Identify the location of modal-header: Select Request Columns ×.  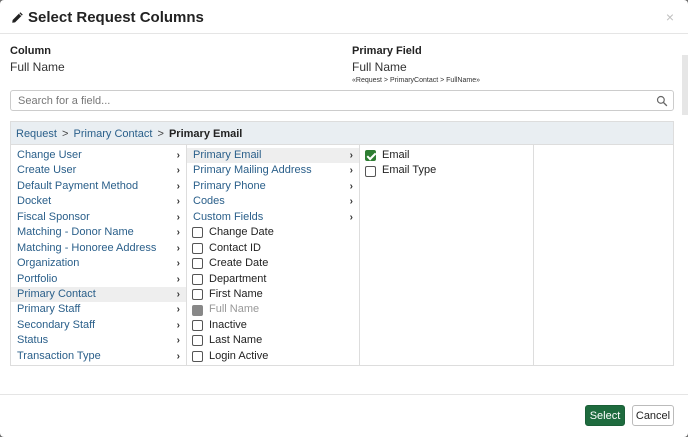
(344, 17).